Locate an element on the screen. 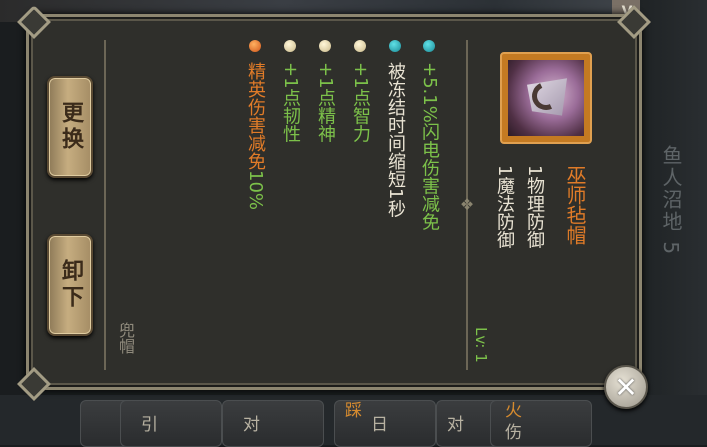 The width and height of the screenshot is (707, 447). attribute-line: +1点韧性 is located at coordinates (290, 102).